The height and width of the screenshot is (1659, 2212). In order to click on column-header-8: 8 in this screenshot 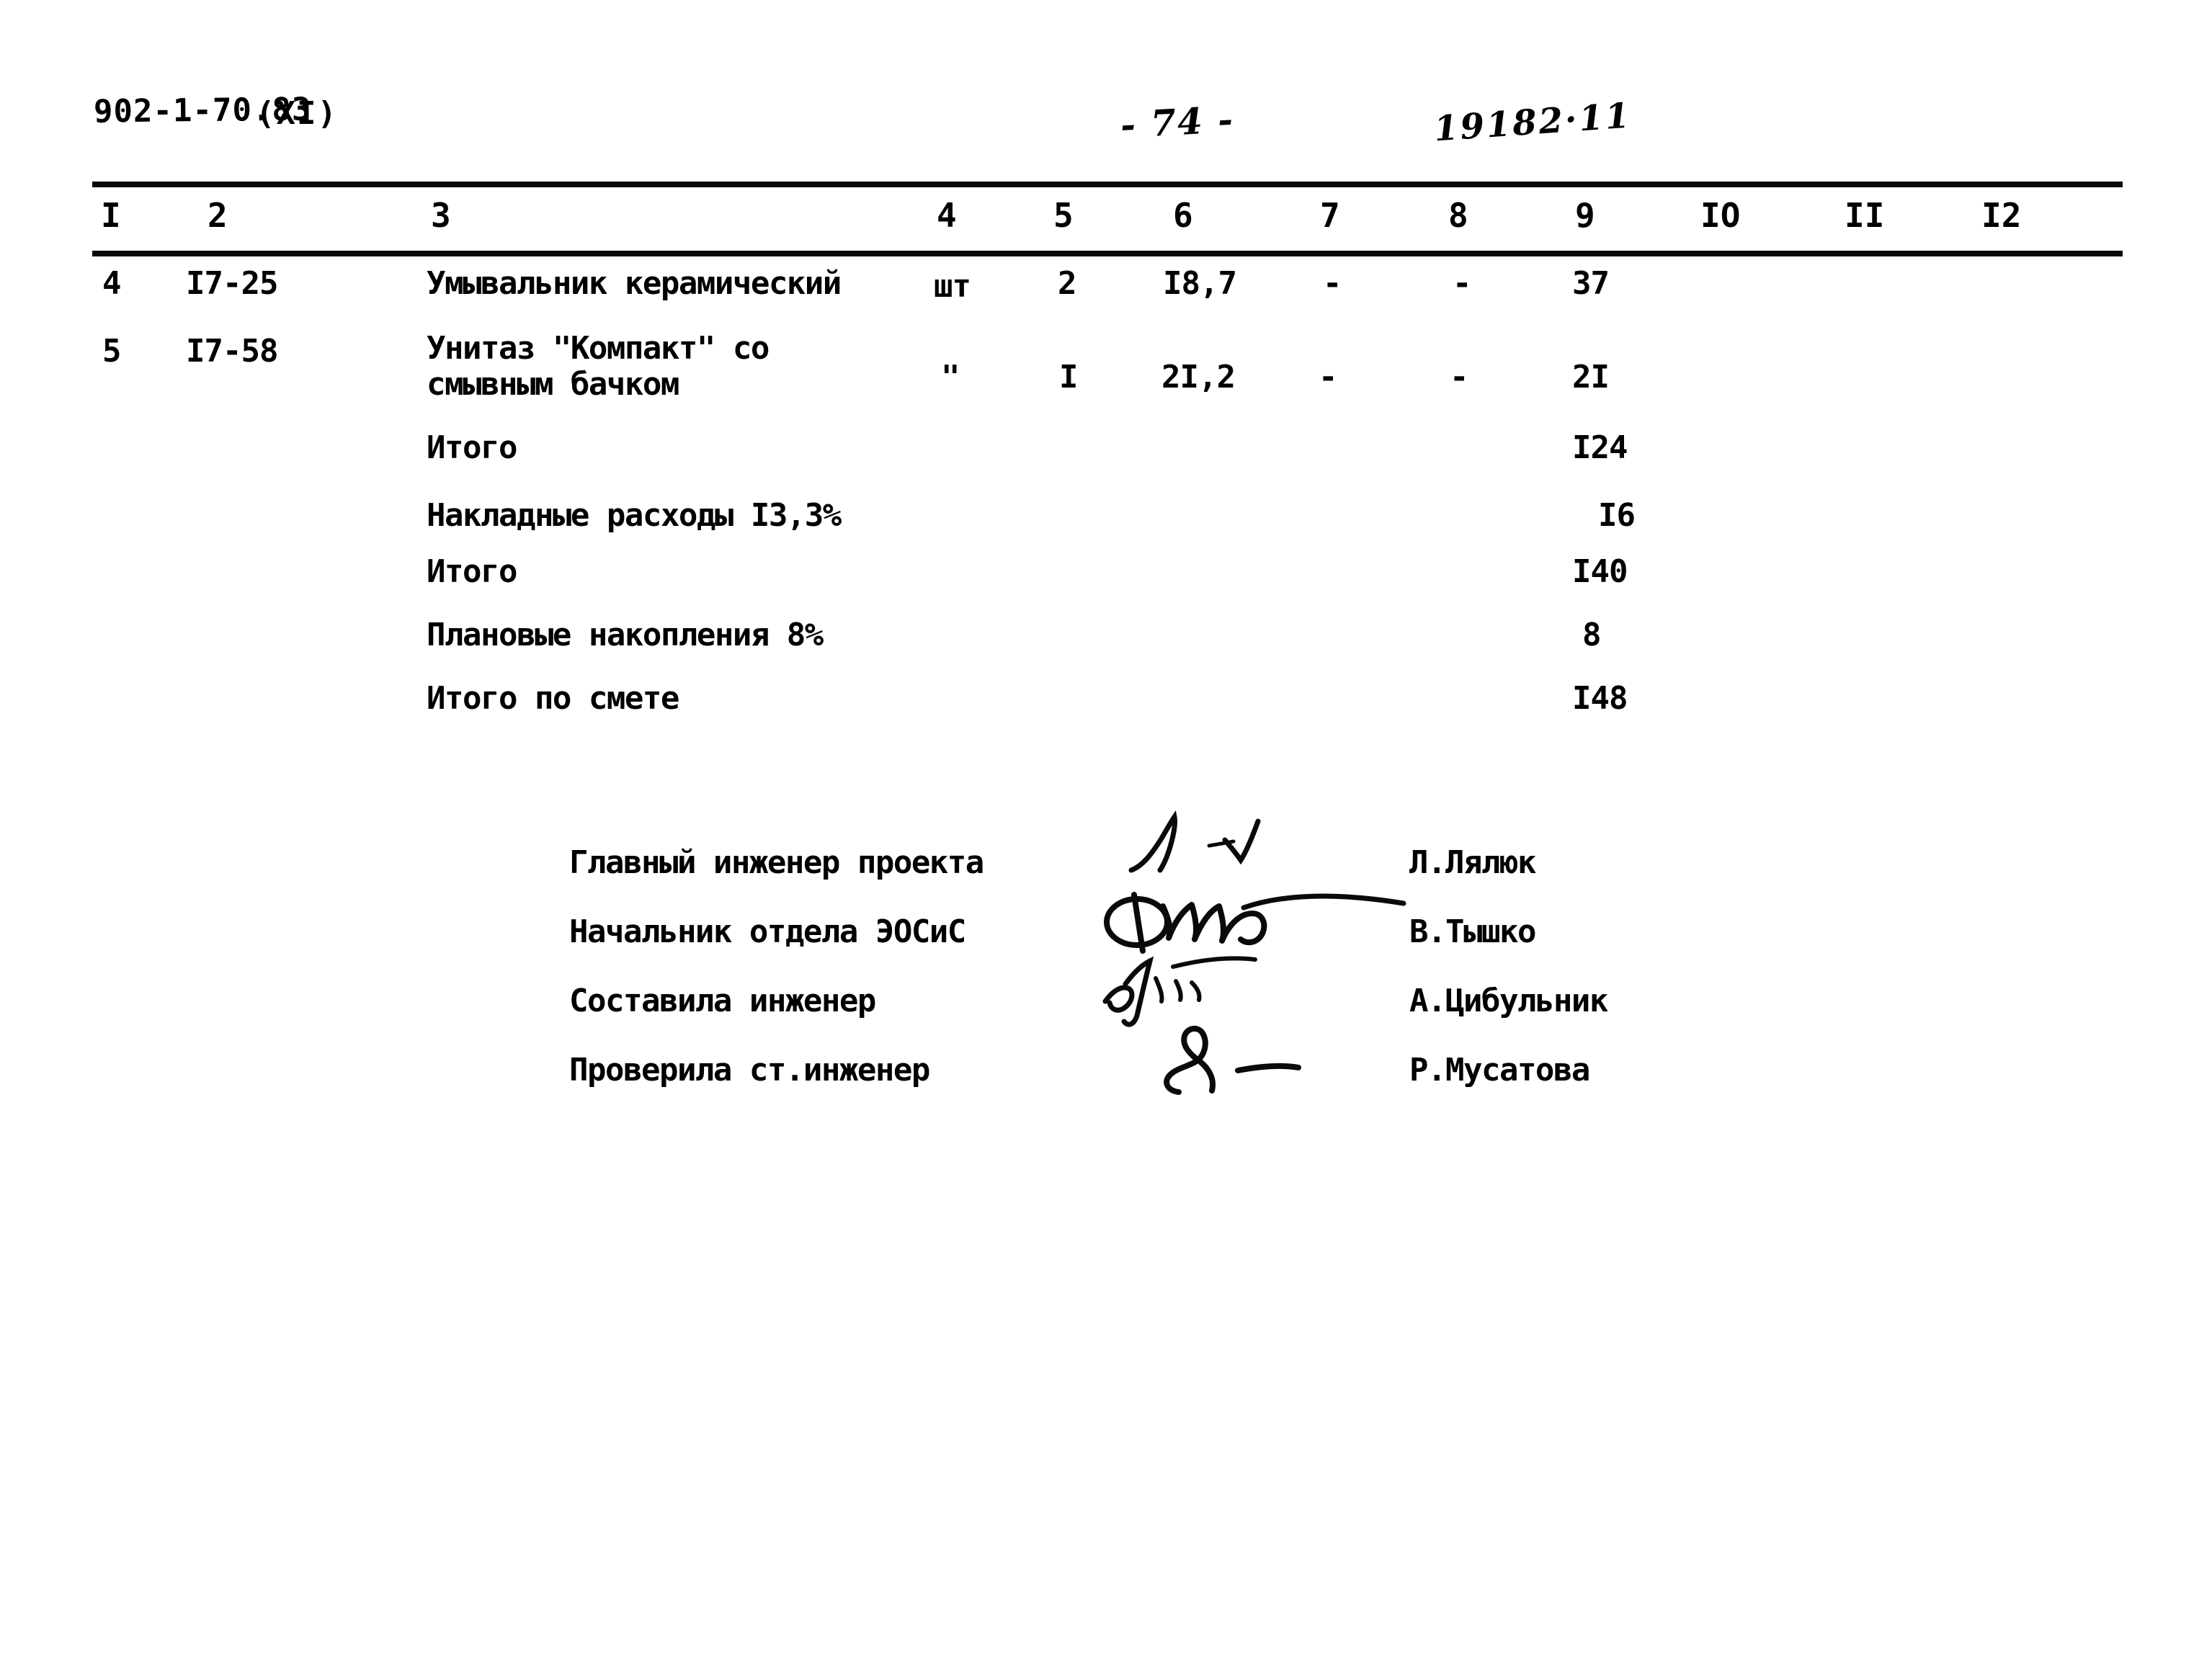, I will do `click(1458, 215)`.